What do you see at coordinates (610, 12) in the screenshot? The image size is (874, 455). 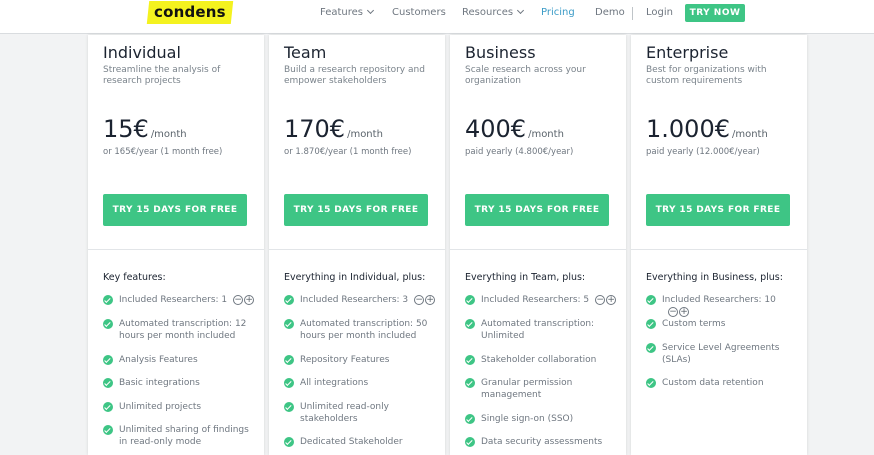 I see `nav-demo: Demo` at bounding box center [610, 12].